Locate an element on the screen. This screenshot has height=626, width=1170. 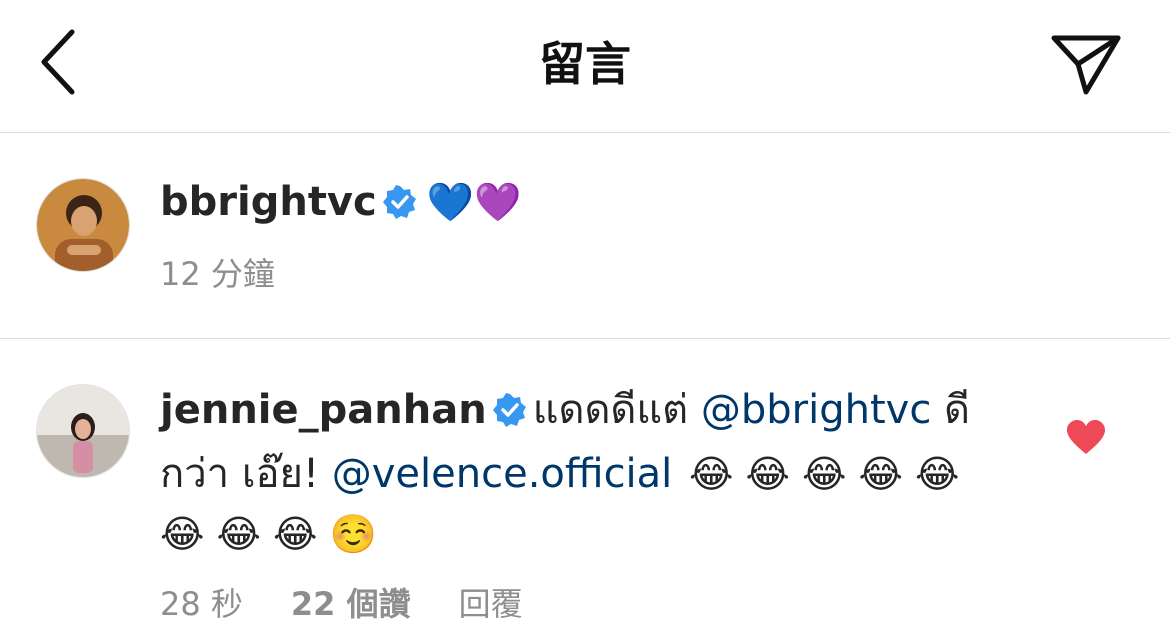
comment-emoji-text: 😂 😂 😂 😂 😂 is located at coordinates (824, 474).